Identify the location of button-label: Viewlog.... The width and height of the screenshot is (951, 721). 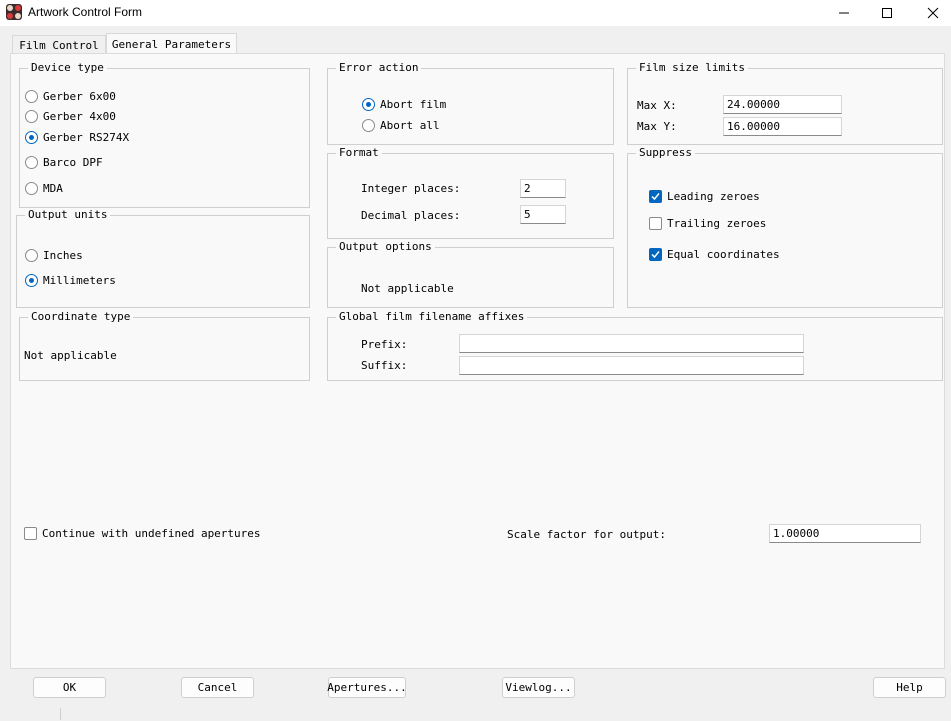
(538, 687).